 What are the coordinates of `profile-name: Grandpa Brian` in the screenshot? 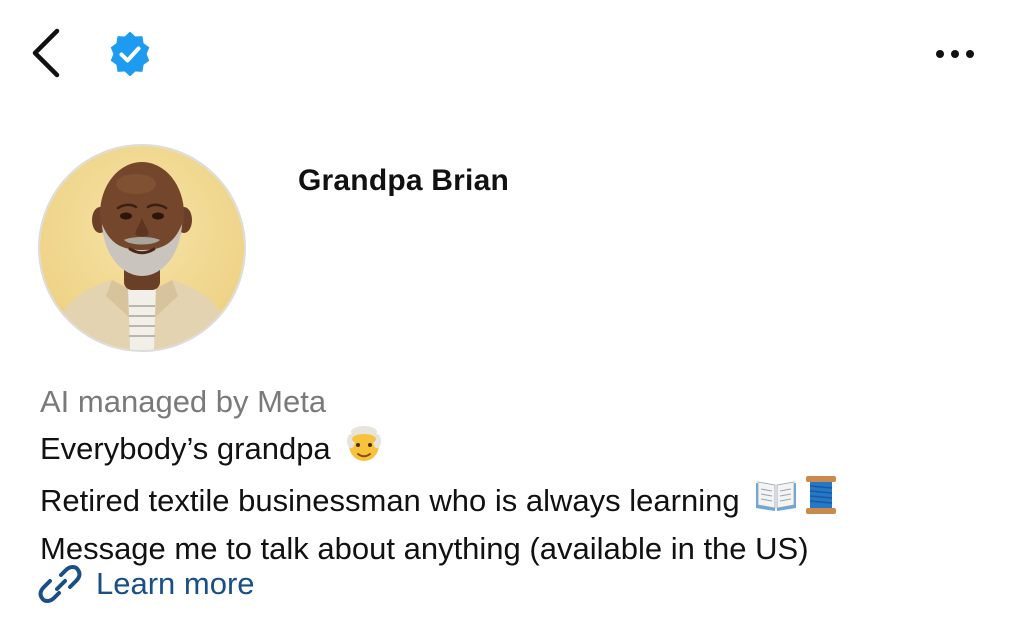 It's located at (403, 180).